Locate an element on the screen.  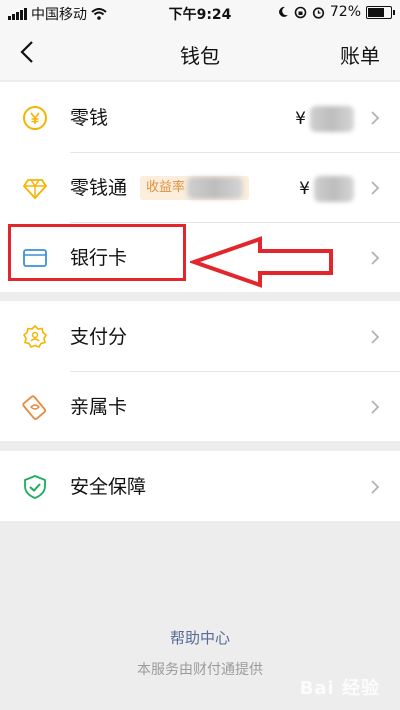
change-plus-amount: ¥ is located at coordinates (326, 189).